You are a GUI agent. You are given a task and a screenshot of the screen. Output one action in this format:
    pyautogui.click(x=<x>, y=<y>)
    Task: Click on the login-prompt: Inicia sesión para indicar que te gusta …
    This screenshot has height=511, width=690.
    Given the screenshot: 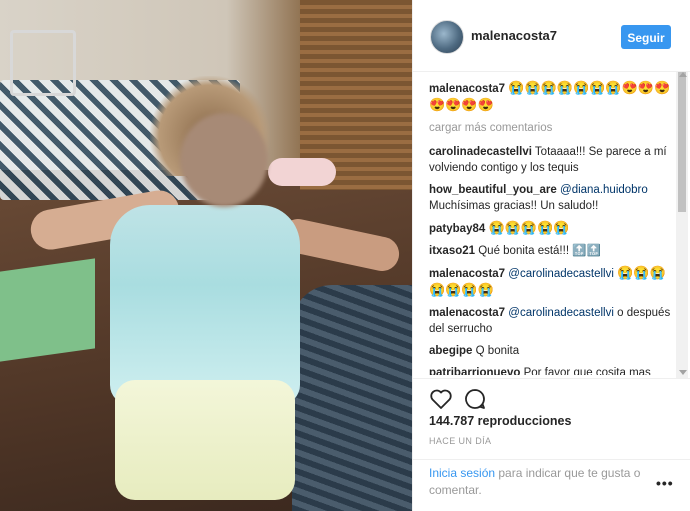 What is the action you would take?
    pyautogui.click(x=539, y=482)
    